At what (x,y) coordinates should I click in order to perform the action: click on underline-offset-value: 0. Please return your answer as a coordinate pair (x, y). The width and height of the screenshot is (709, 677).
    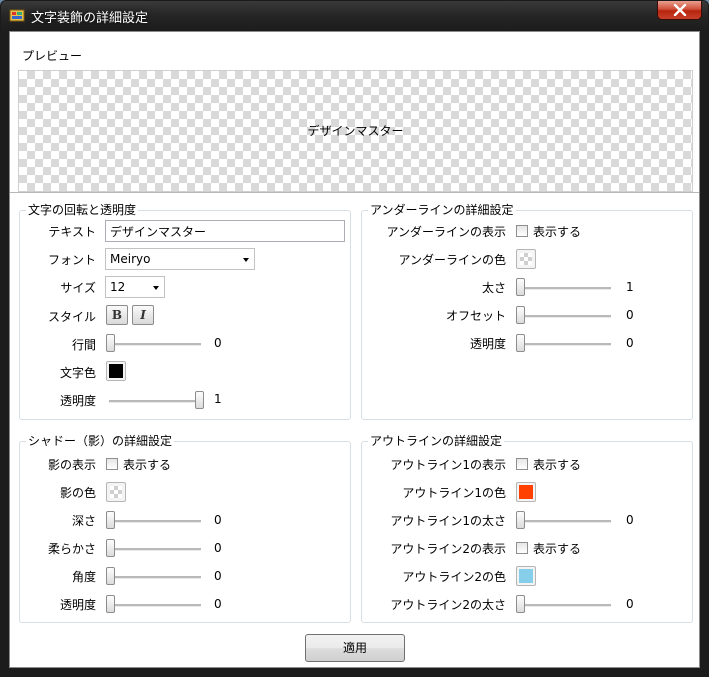
    Looking at the image, I should click on (630, 315).